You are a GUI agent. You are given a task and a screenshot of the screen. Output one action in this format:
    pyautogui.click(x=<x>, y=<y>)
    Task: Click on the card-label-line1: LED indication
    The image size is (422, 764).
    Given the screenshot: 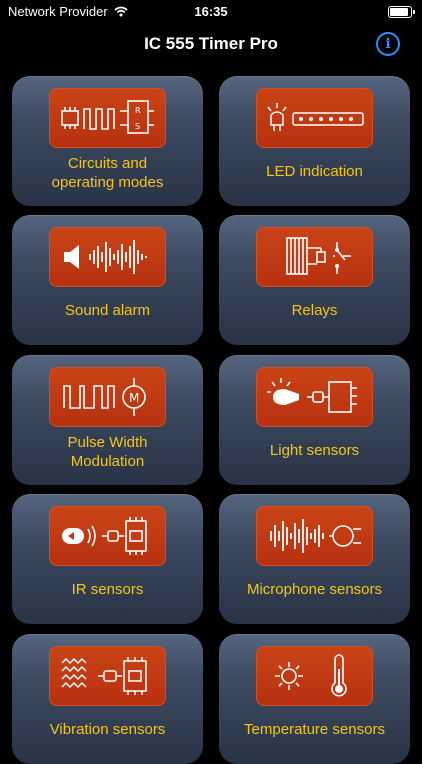 What is the action you would take?
    pyautogui.click(x=314, y=171)
    